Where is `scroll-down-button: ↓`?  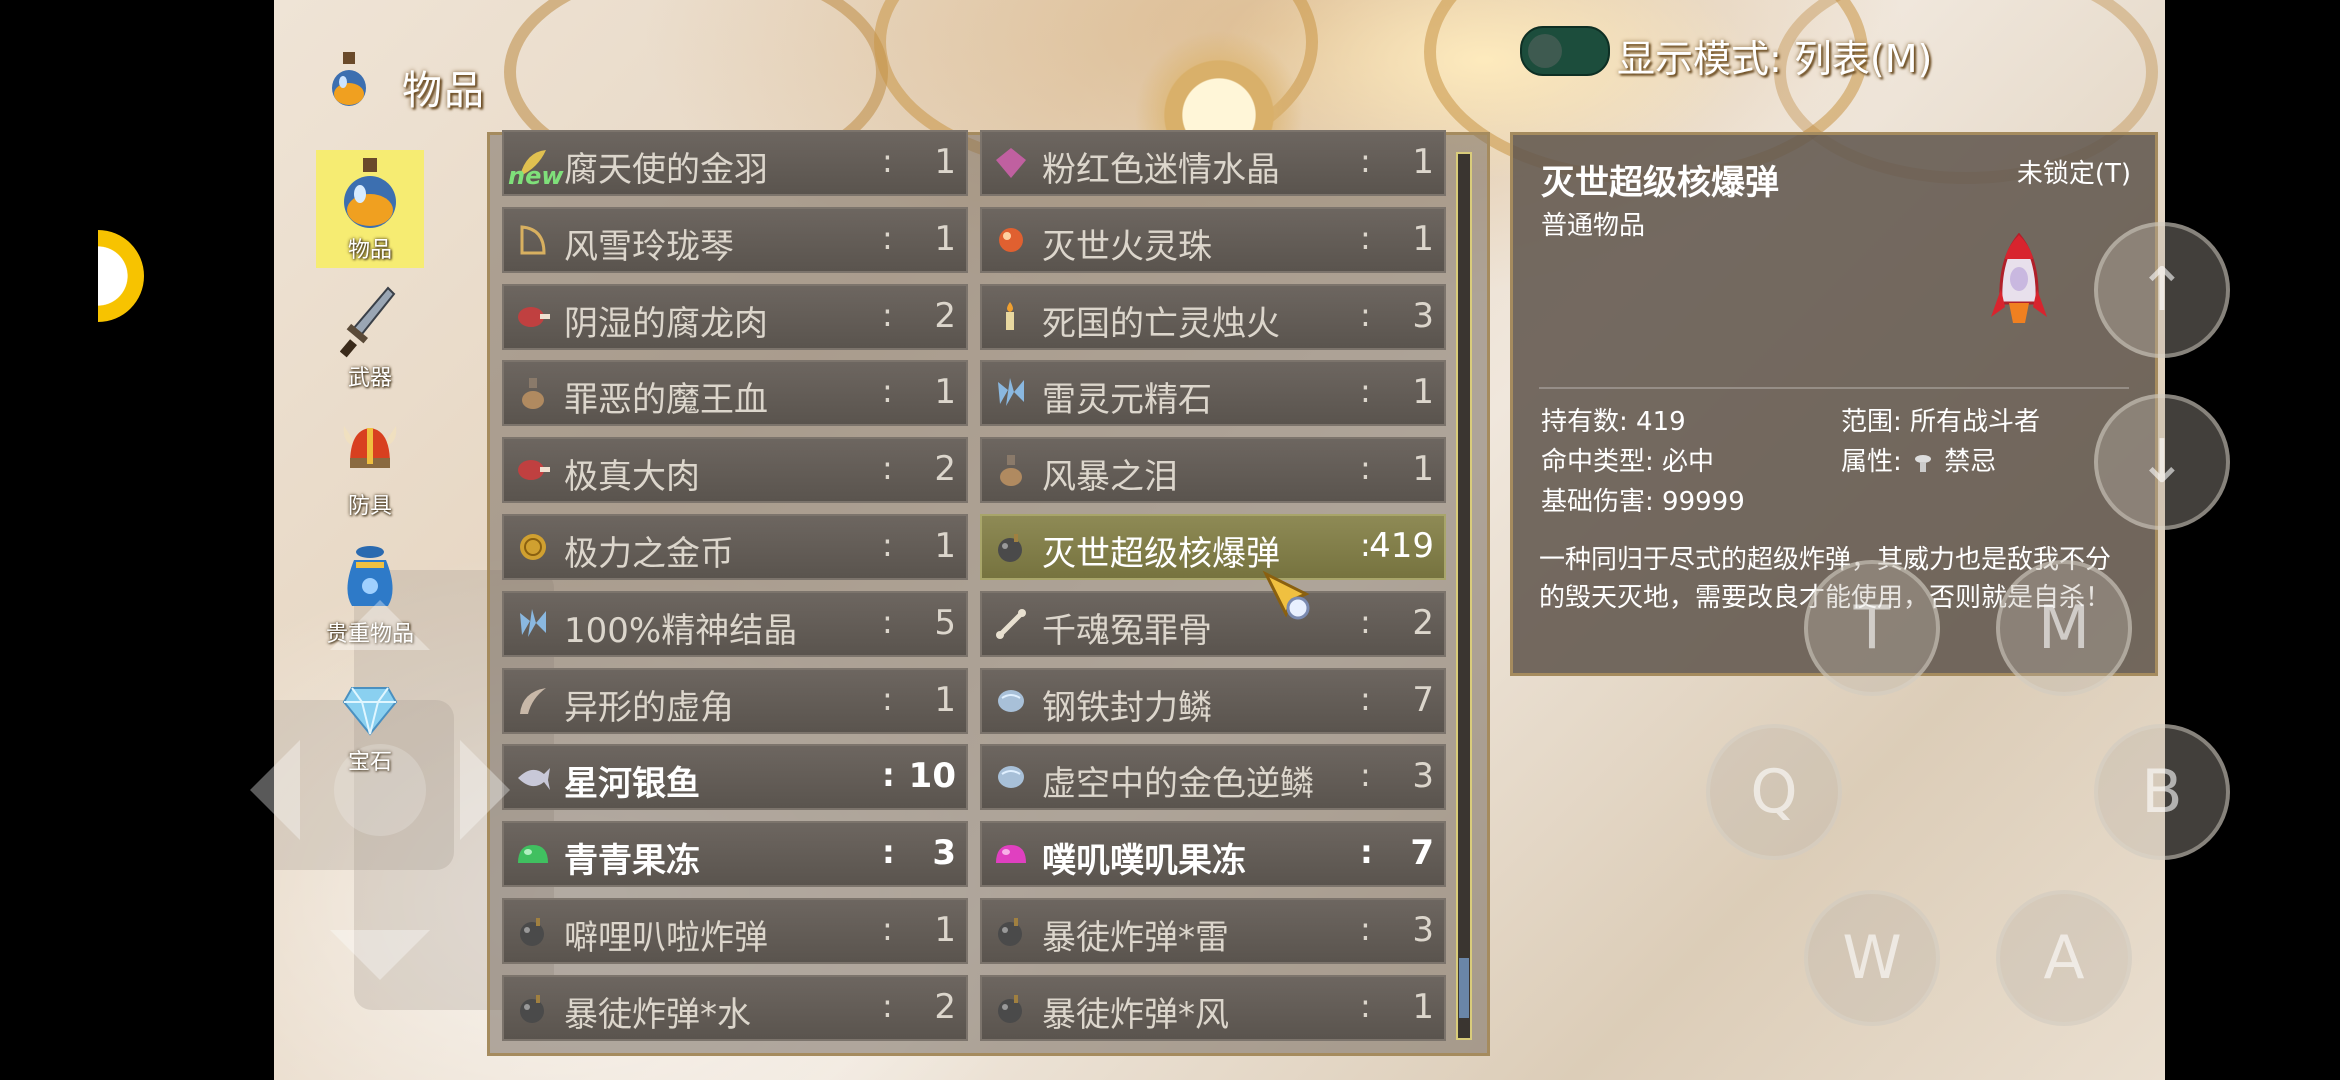
scroll-down-button: ↓ is located at coordinates (2162, 462).